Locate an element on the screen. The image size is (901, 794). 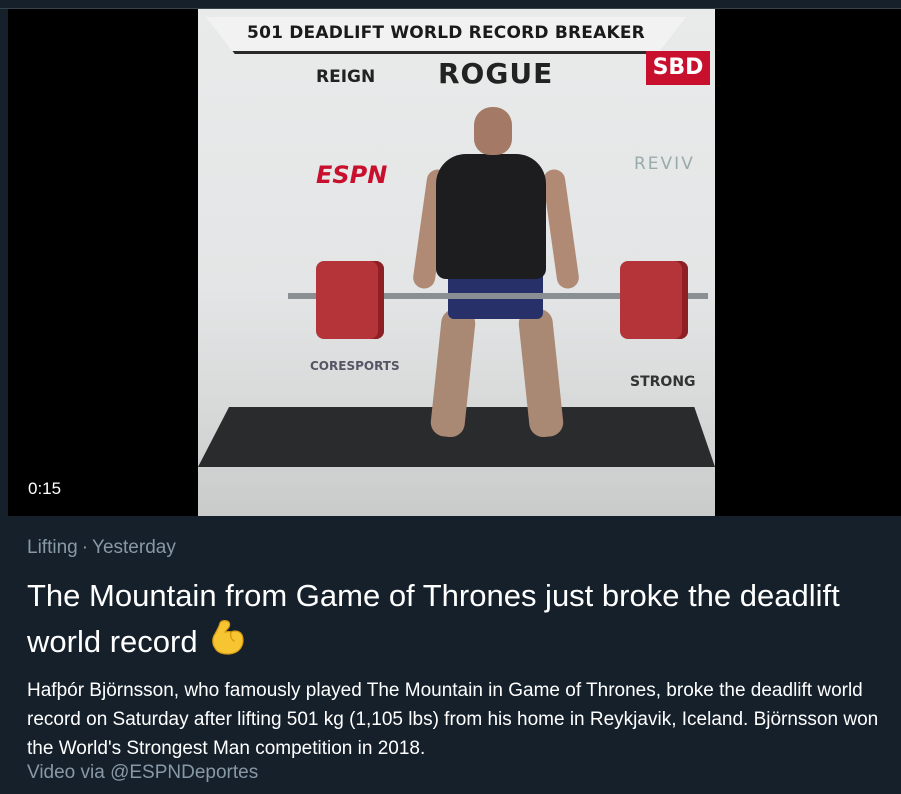
lifter-head is located at coordinates (493, 131).